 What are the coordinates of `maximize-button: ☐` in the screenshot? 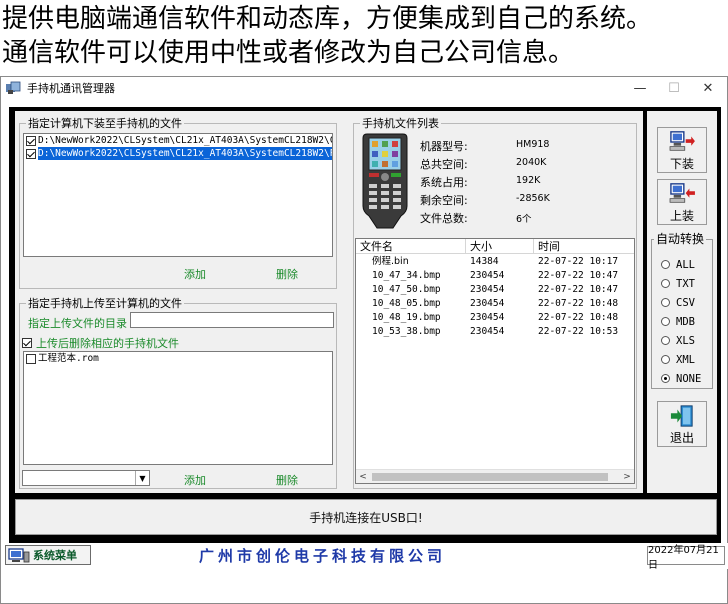 It's located at (674, 88).